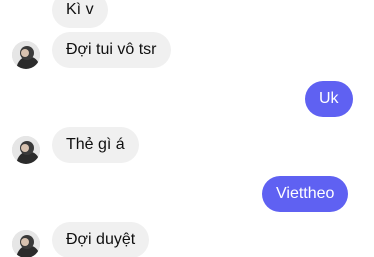 This screenshot has height=257, width=374. I want to click on message-bubble-incoming: Thẻ gì á, so click(95, 145).